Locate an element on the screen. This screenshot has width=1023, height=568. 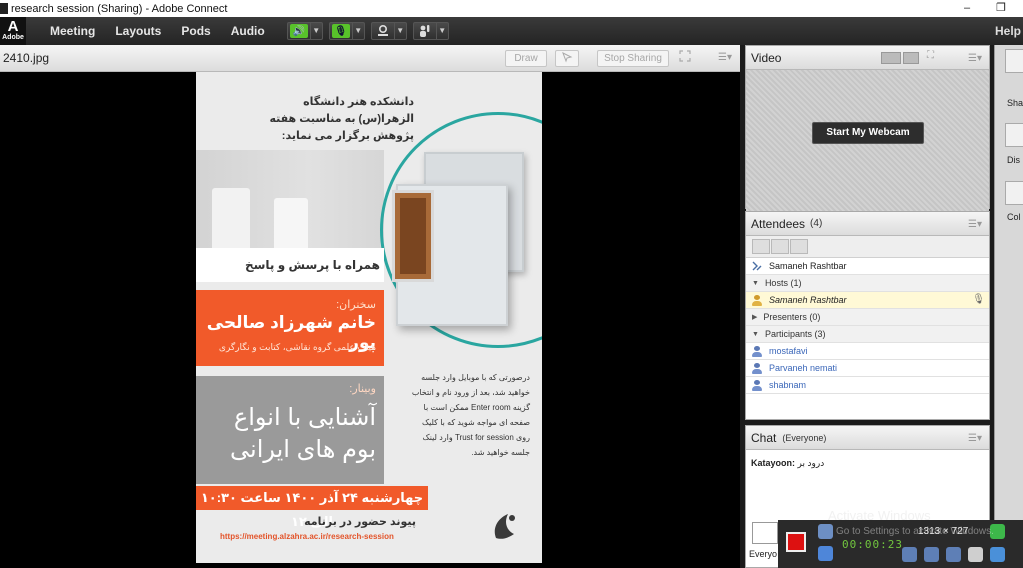
video-pod-title: Video is located at coordinates (766, 57).